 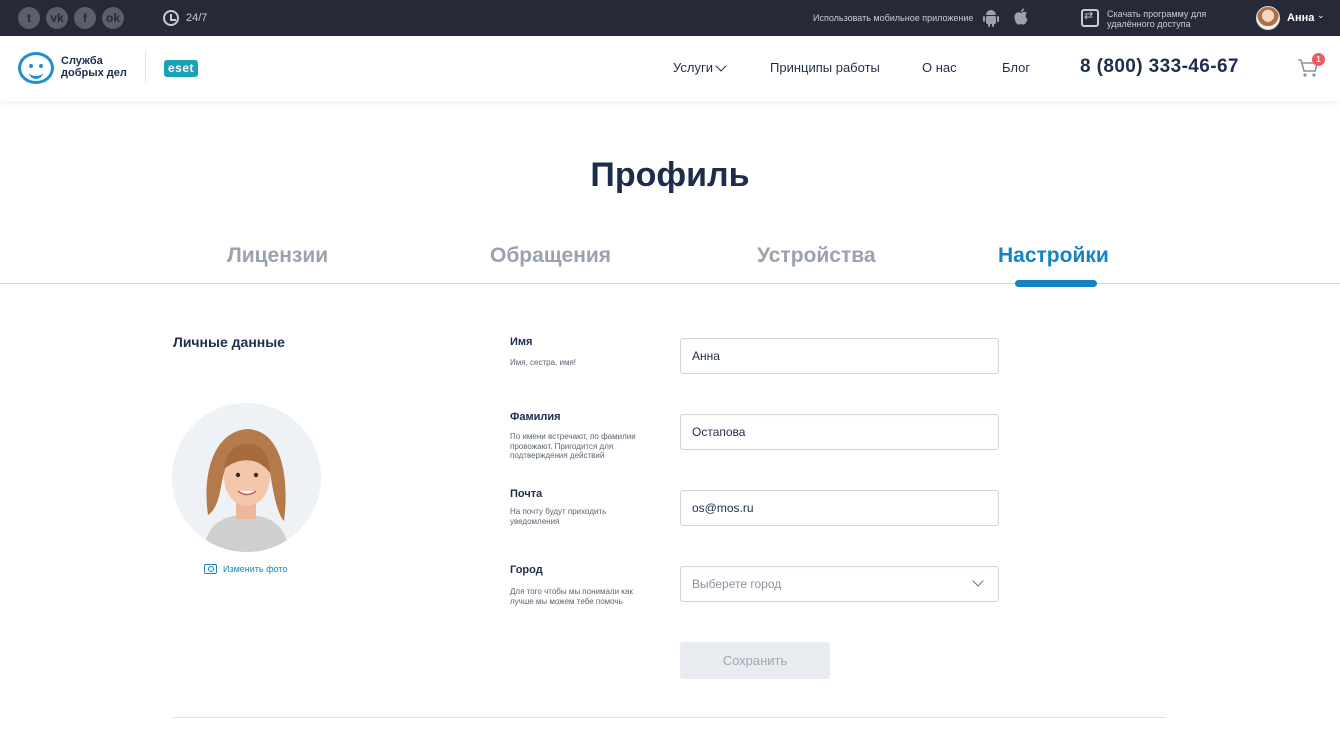 What do you see at coordinates (839, 432) in the screenshot?
I see `last-name-input` at bounding box center [839, 432].